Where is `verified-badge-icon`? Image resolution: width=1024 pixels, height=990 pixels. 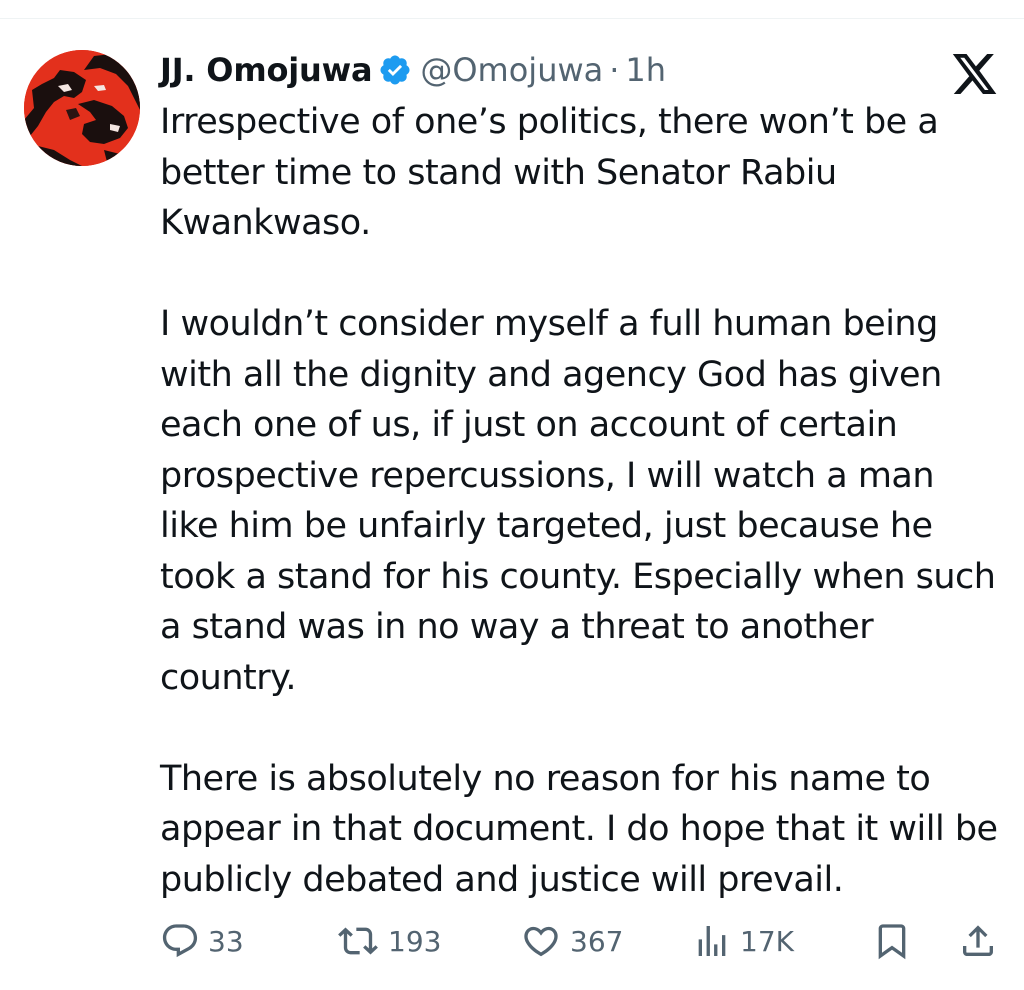
verified-badge-icon is located at coordinates (395, 70).